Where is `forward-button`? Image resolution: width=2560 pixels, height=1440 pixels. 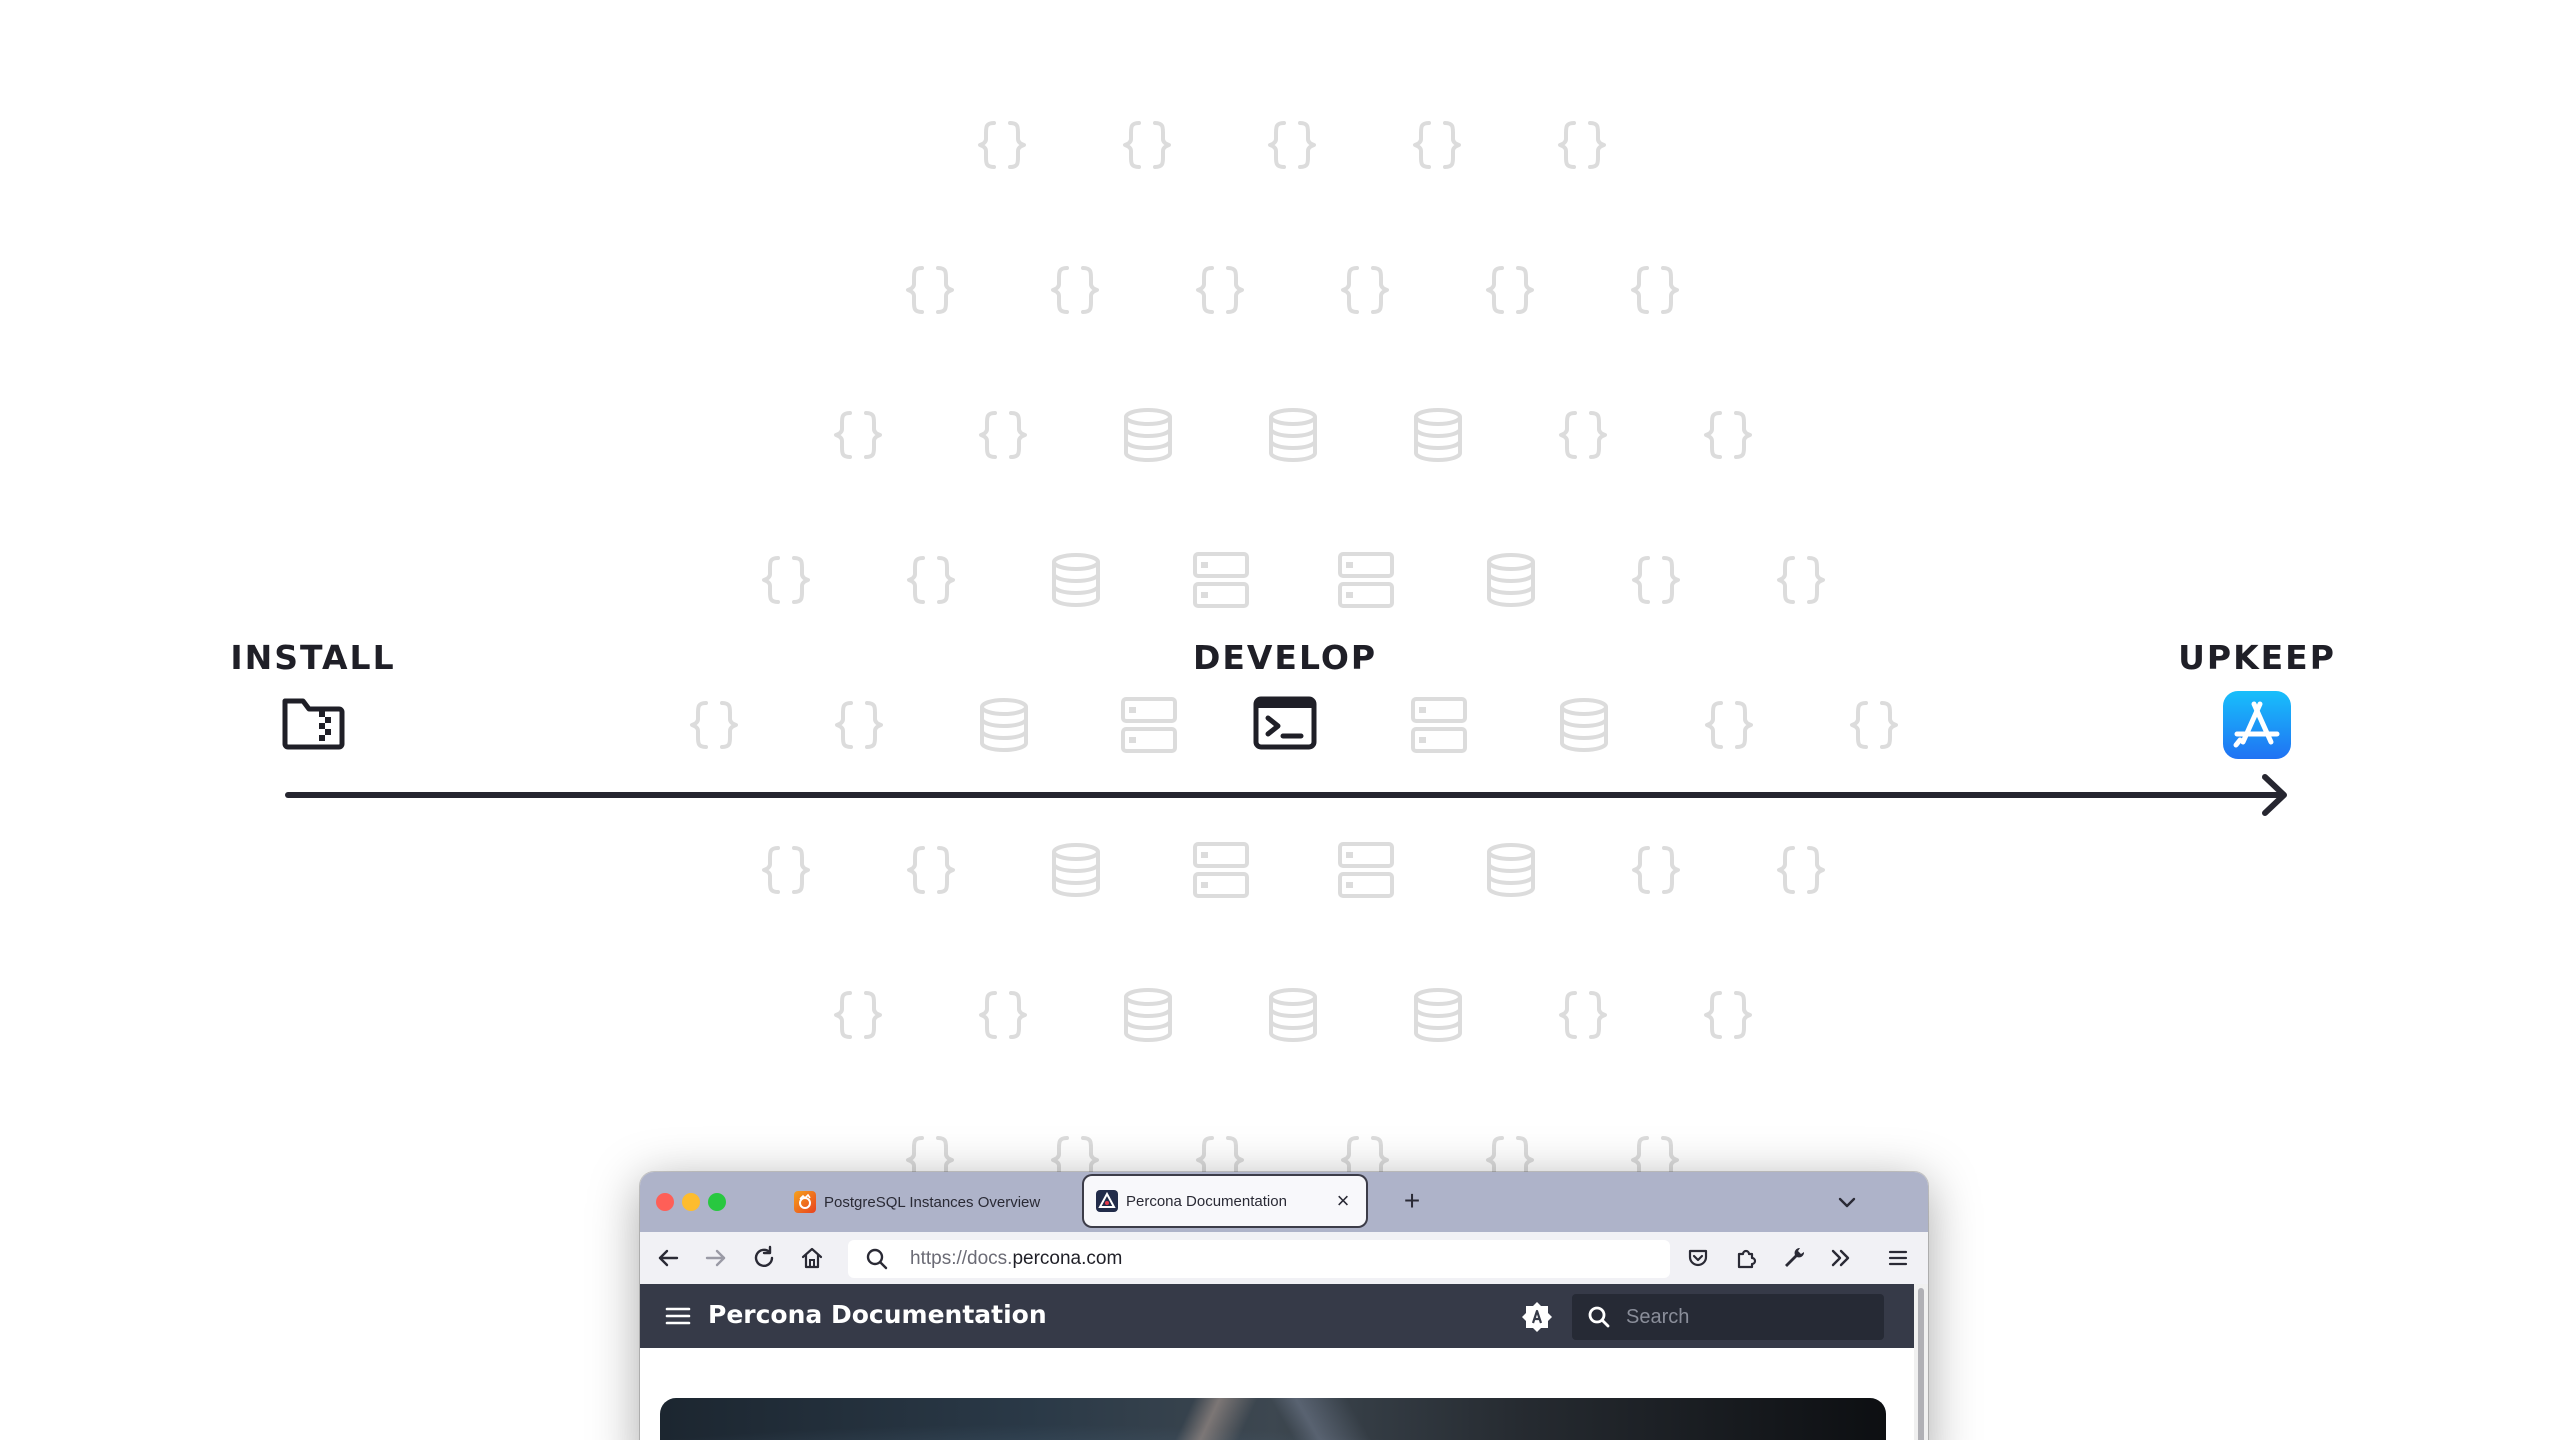
forward-button is located at coordinates (716, 1258).